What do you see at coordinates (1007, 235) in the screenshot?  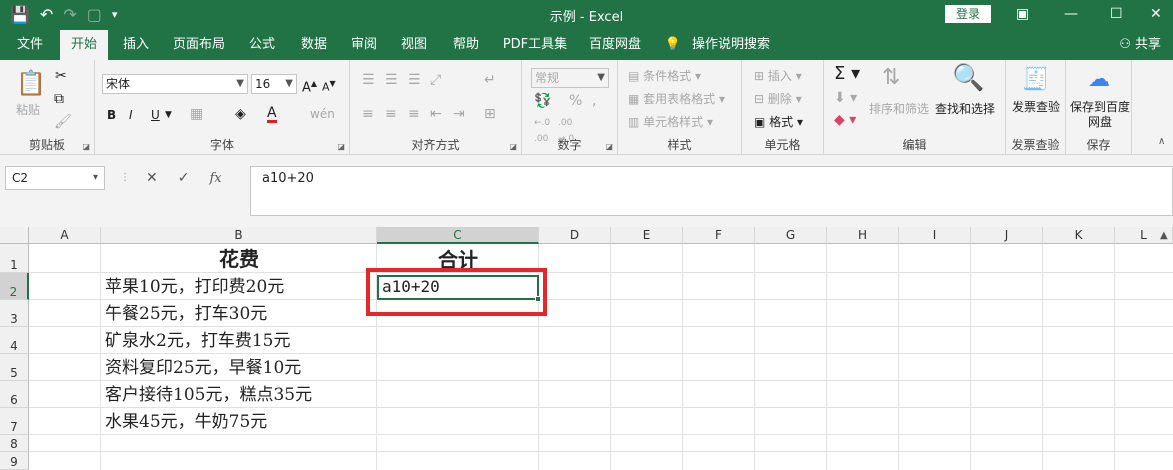 I see `column-header-j: J` at bounding box center [1007, 235].